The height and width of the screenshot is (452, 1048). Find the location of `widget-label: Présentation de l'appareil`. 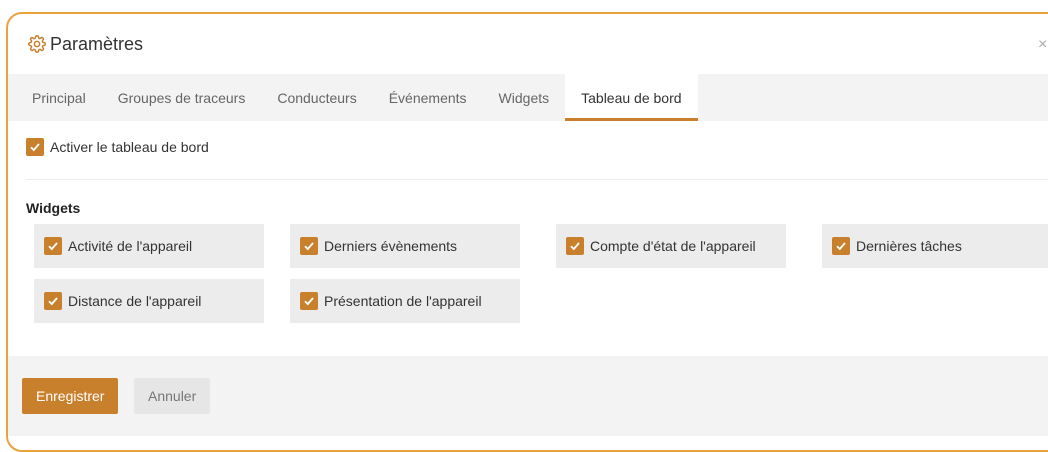

widget-label: Présentation de l'appareil is located at coordinates (403, 301).